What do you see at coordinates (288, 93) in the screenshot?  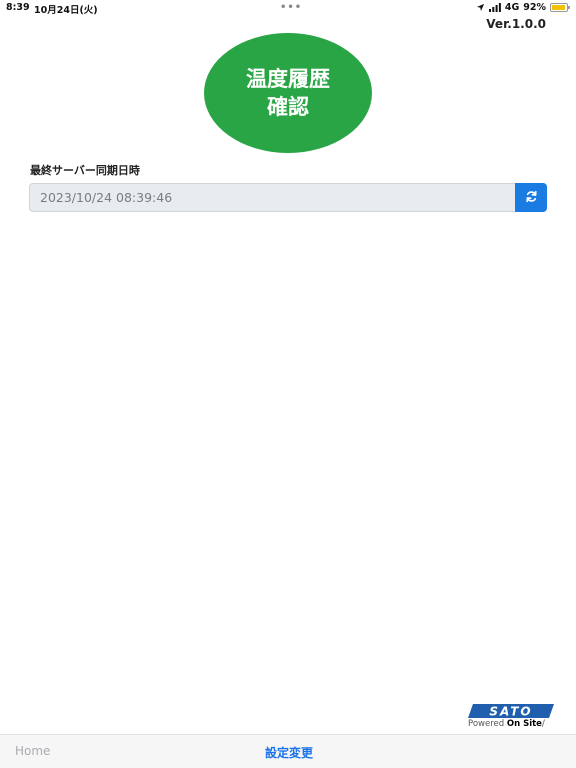 I see `temperature-history-button: 温度履歴 確認` at bounding box center [288, 93].